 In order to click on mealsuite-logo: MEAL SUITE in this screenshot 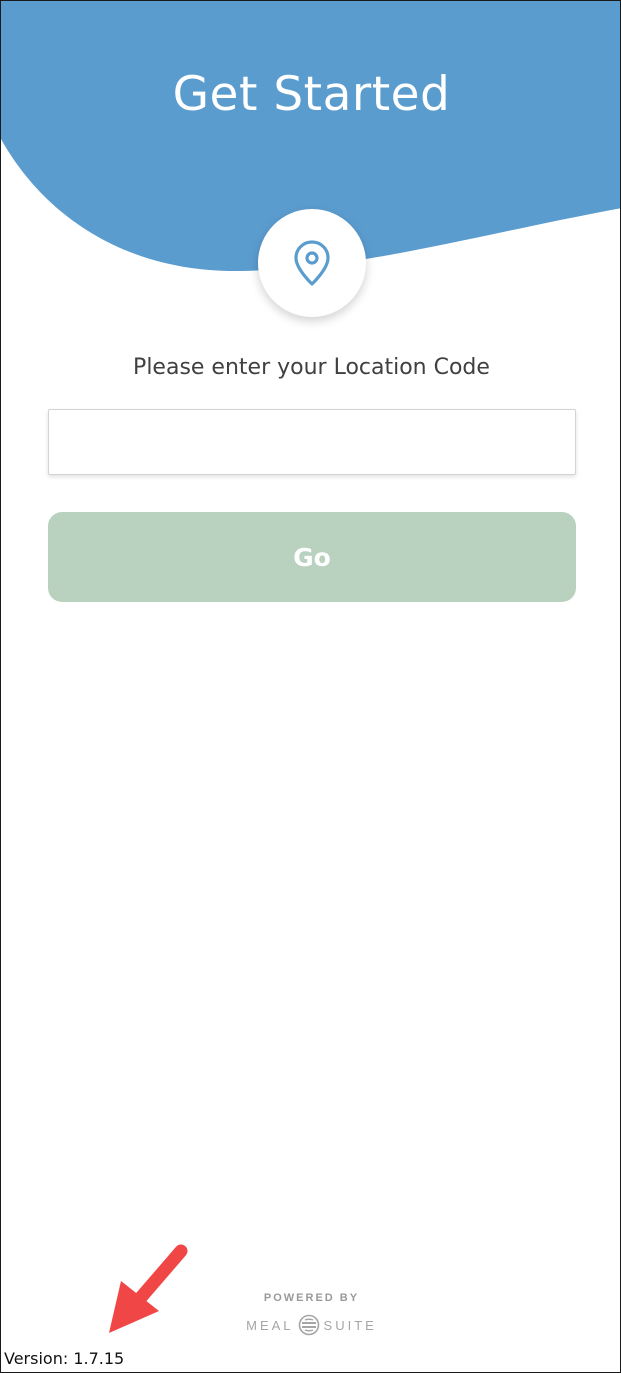, I will do `click(310, 1325)`.